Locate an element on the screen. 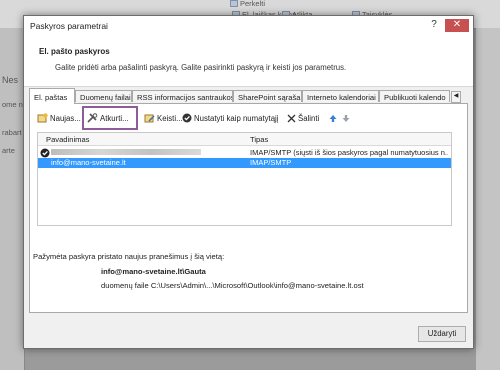 The height and width of the screenshot is (370, 500). arrow-down-icon is located at coordinates (346, 118).